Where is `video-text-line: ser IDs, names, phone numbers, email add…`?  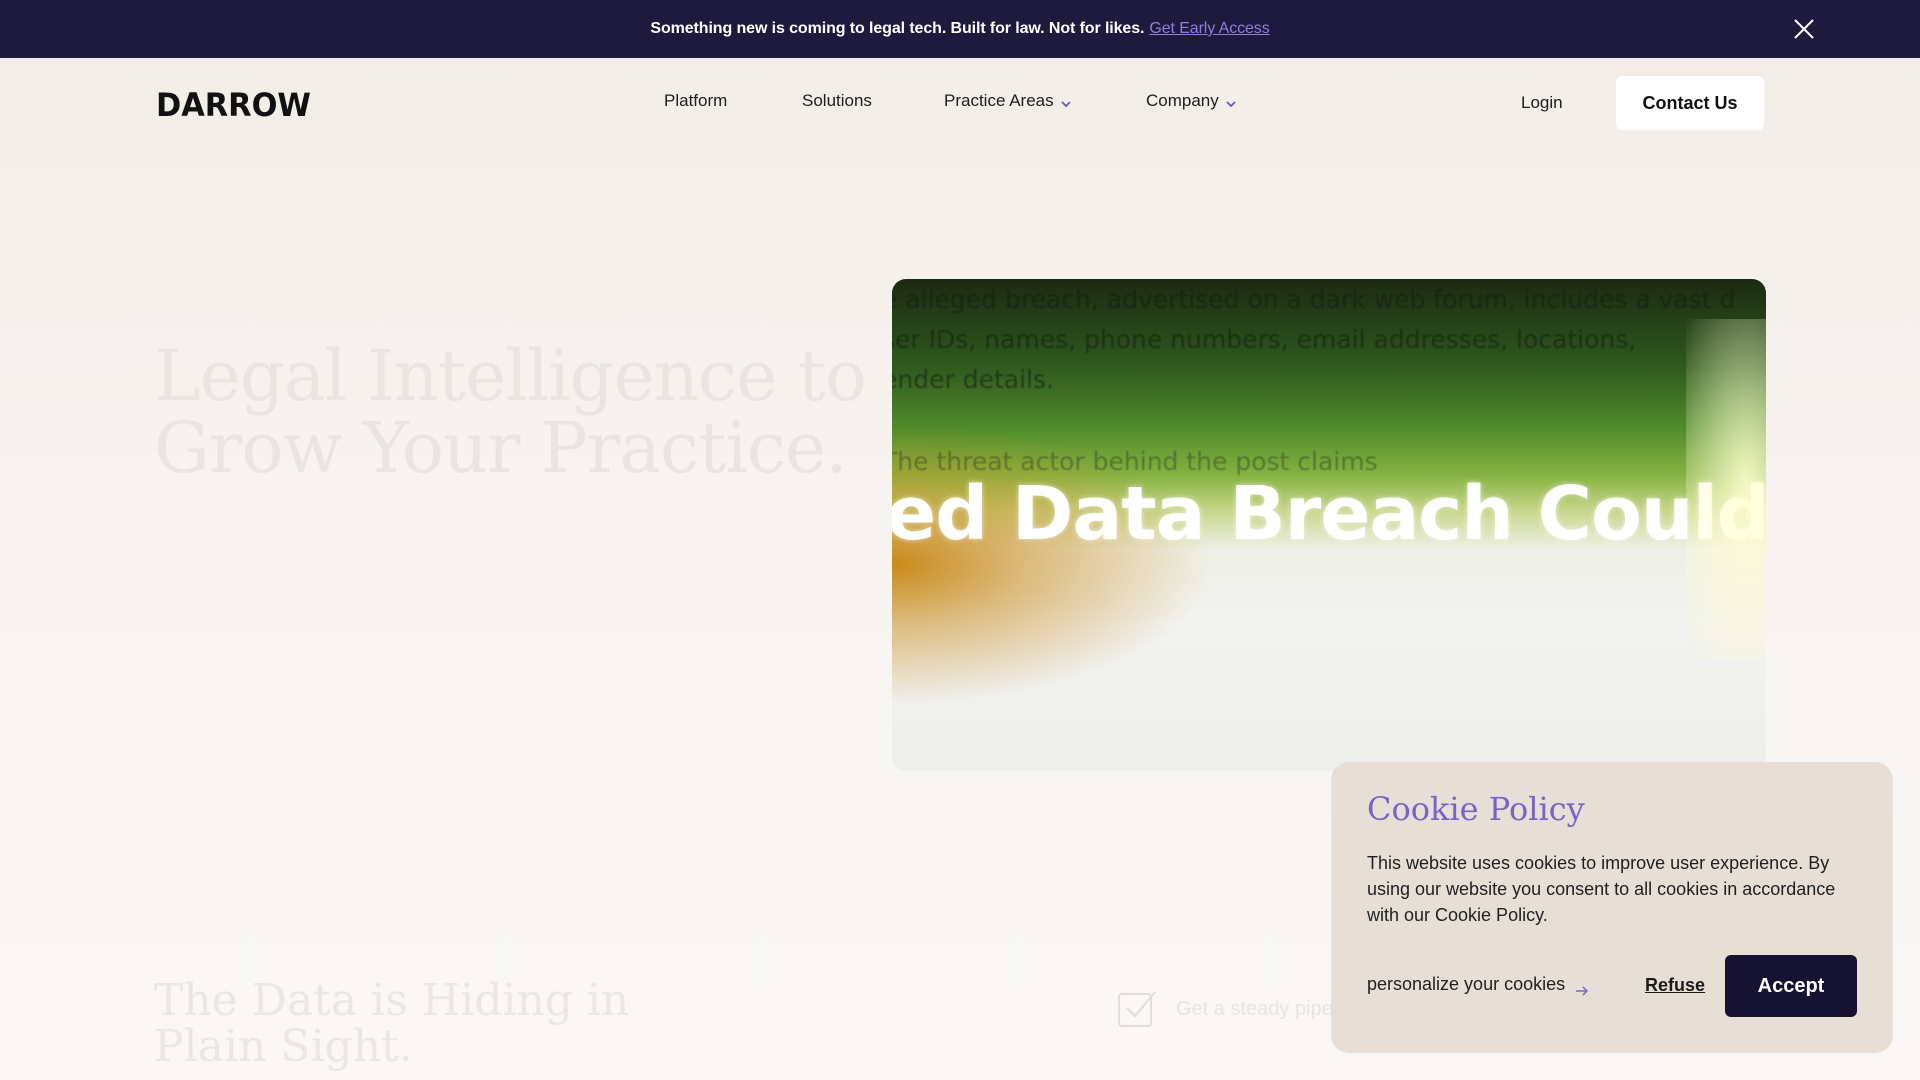 video-text-line: ser IDs, names, phone numbers, email add… is located at coordinates (1264, 339).